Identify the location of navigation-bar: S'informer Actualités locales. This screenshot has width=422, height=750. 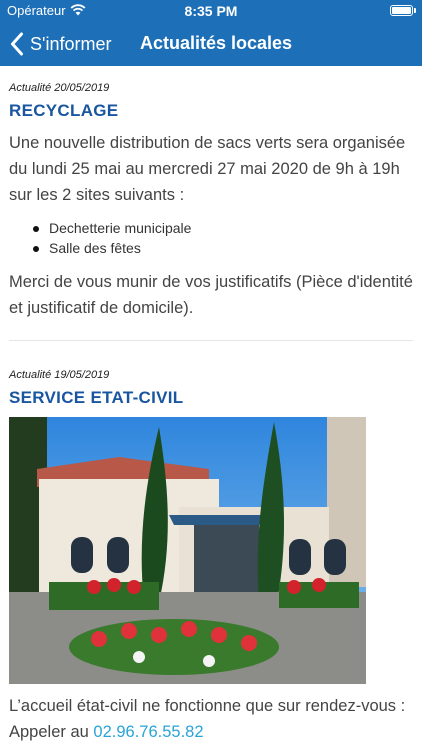
(211, 44).